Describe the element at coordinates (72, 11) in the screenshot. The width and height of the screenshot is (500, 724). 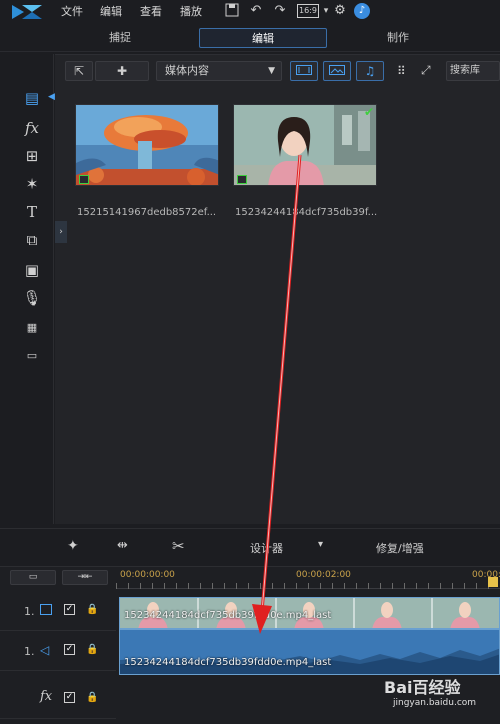
I see `menu-file: 文件` at that location.